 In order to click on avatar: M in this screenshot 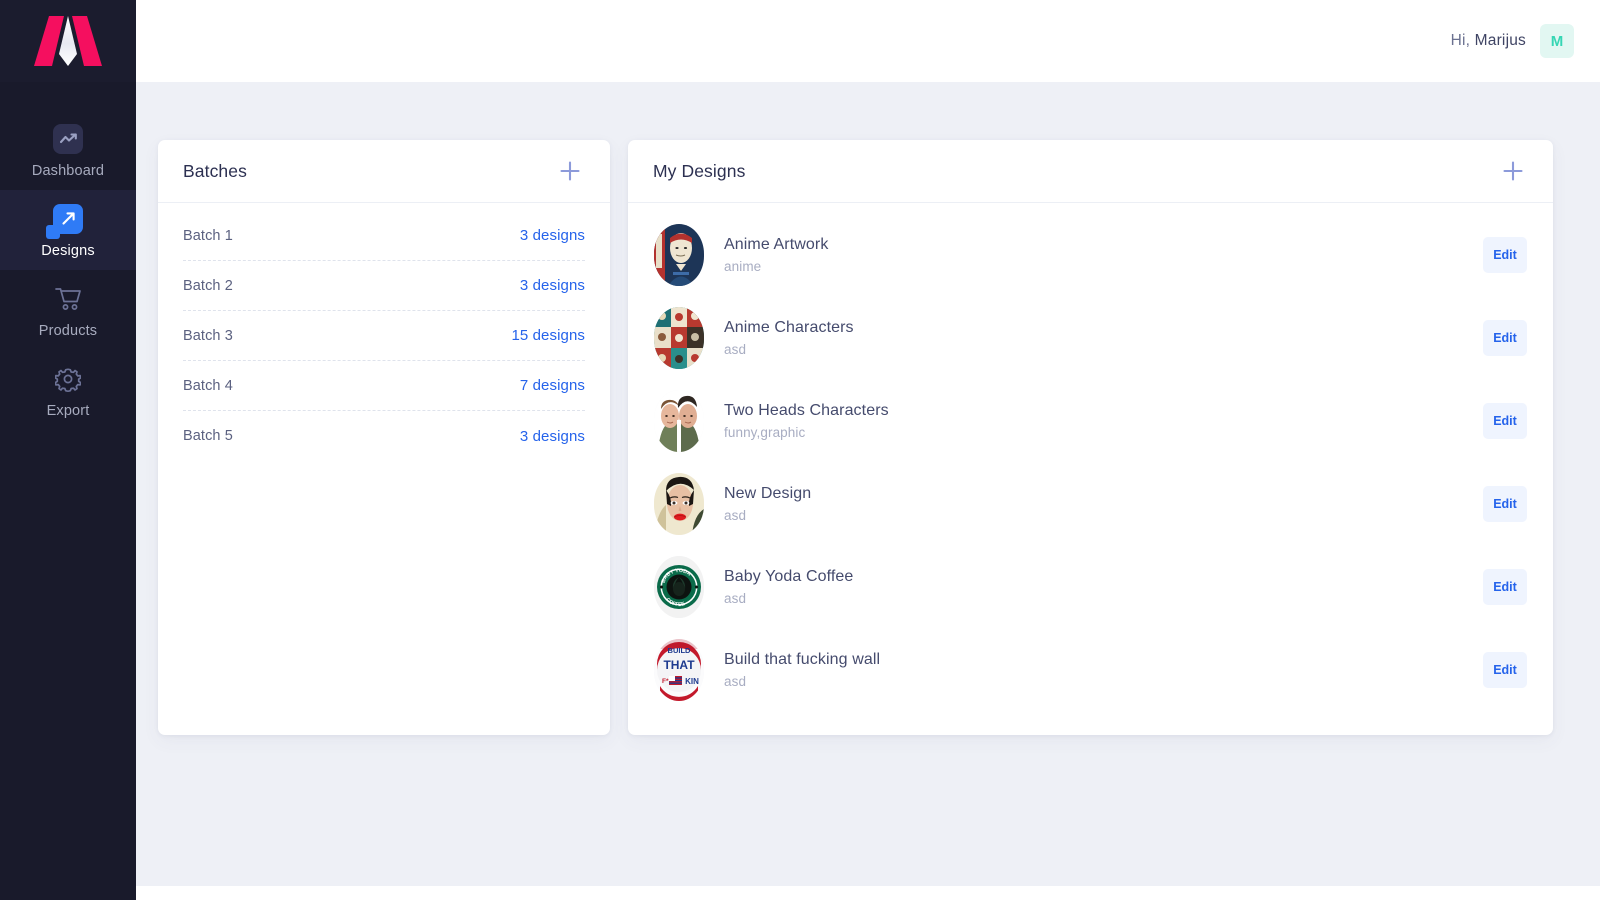, I will do `click(1557, 41)`.